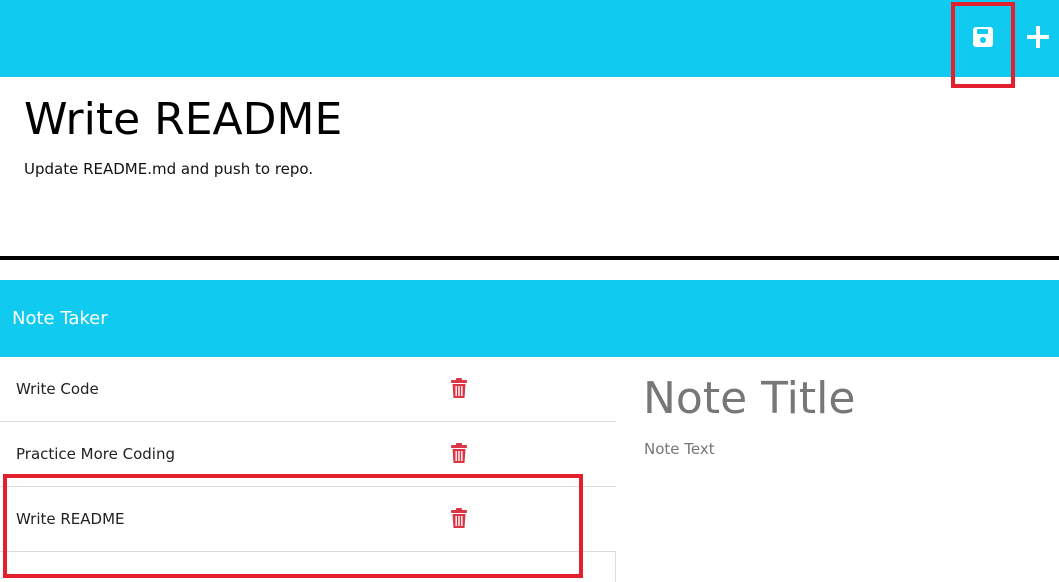 The height and width of the screenshot is (582, 1059). What do you see at coordinates (679, 449) in the screenshot?
I see `note-text-input: Note Text` at bounding box center [679, 449].